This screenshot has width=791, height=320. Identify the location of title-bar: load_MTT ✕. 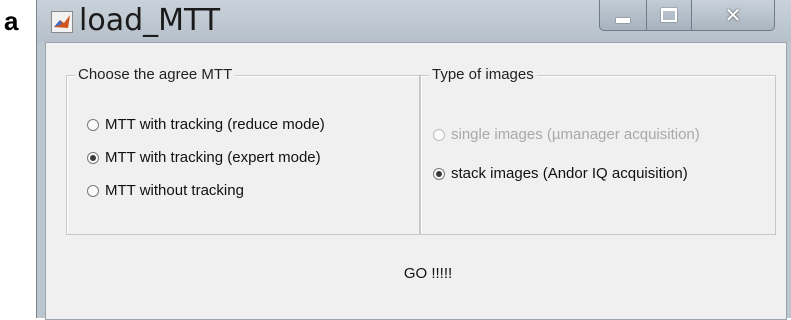
(414, 21).